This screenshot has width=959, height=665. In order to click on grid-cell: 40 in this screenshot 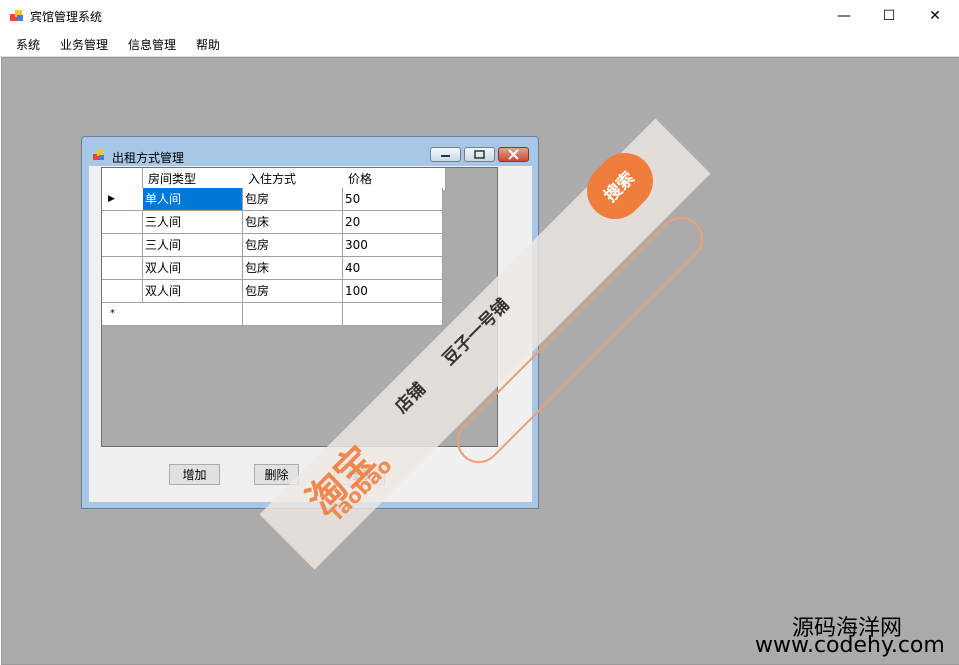, I will do `click(393, 268)`.